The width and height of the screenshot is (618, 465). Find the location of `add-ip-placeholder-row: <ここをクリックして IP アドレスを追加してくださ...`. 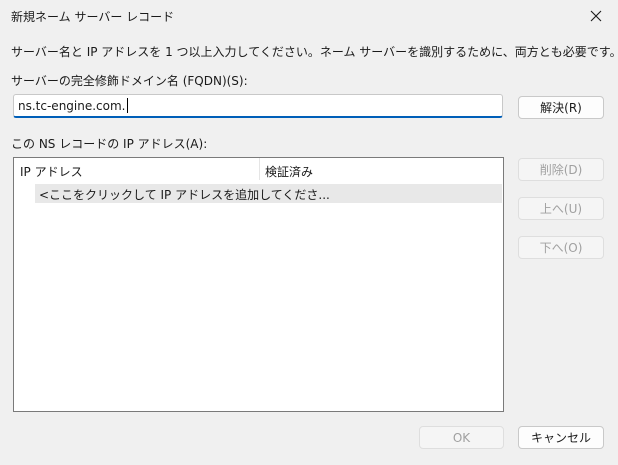

add-ip-placeholder-row: <ここをクリックして IP アドレスを追加してくださ... is located at coordinates (268, 193).